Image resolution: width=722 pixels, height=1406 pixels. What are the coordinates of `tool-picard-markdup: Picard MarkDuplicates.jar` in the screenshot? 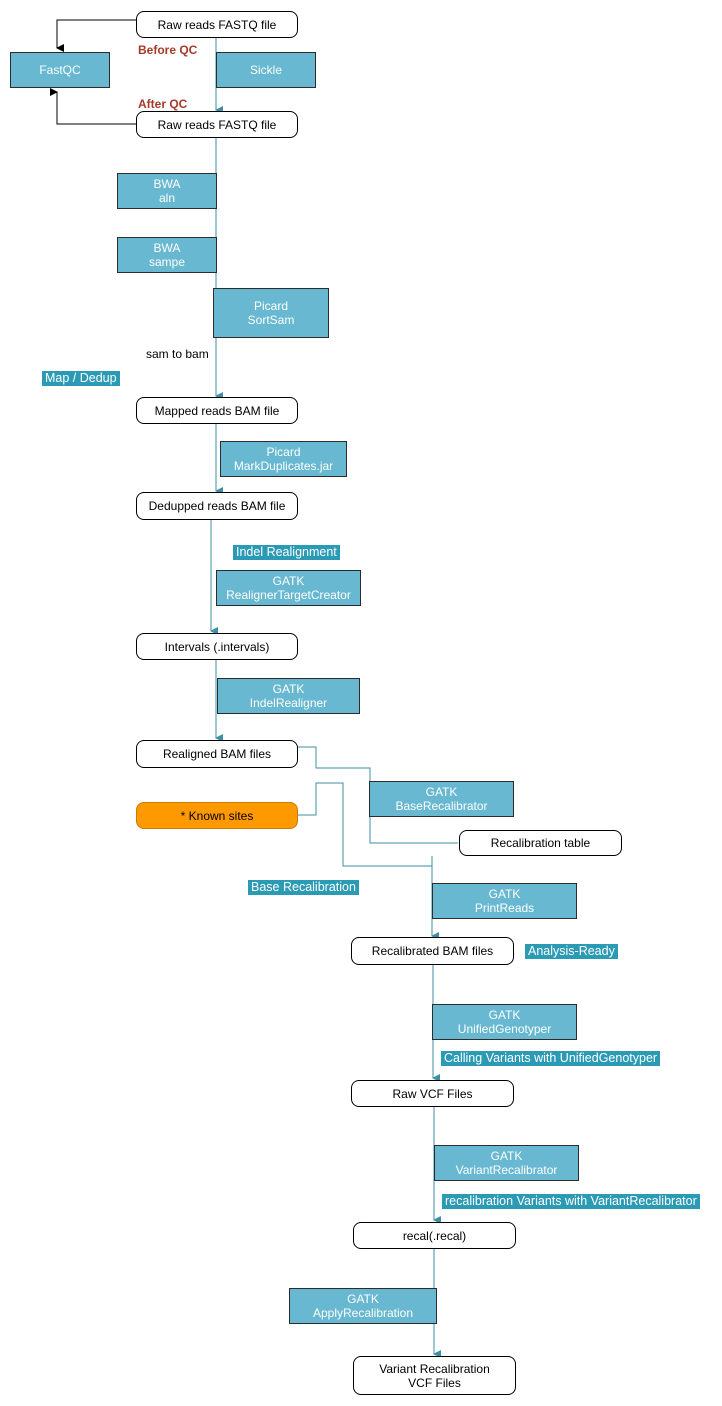 It's located at (283, 459).